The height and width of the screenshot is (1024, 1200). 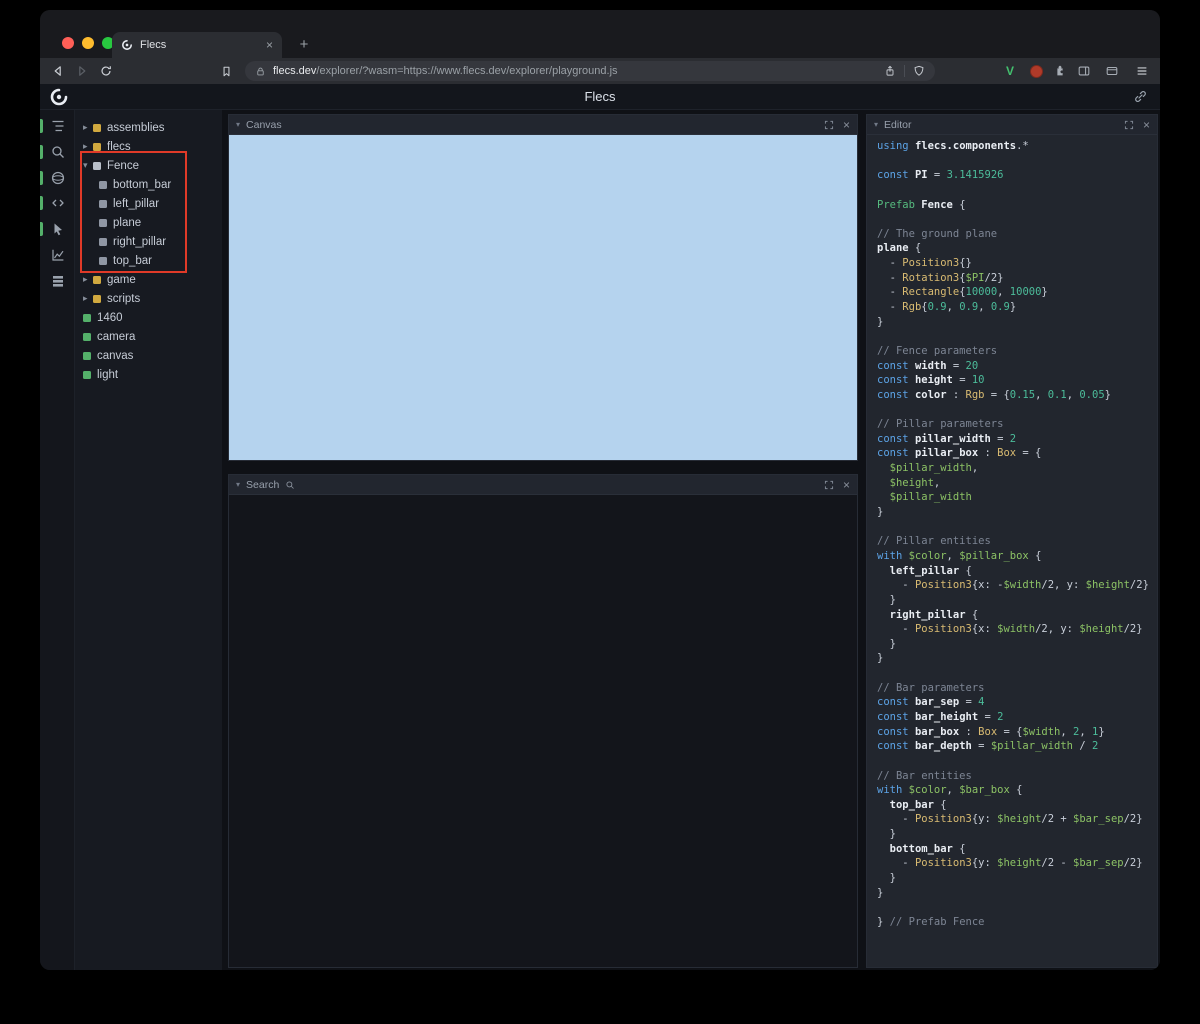 What do you see at coordinates (543, 125) in the screenshot?
I see `canvas-panel-header: ▾ Canvas ×` at bounding box center [543, 125].